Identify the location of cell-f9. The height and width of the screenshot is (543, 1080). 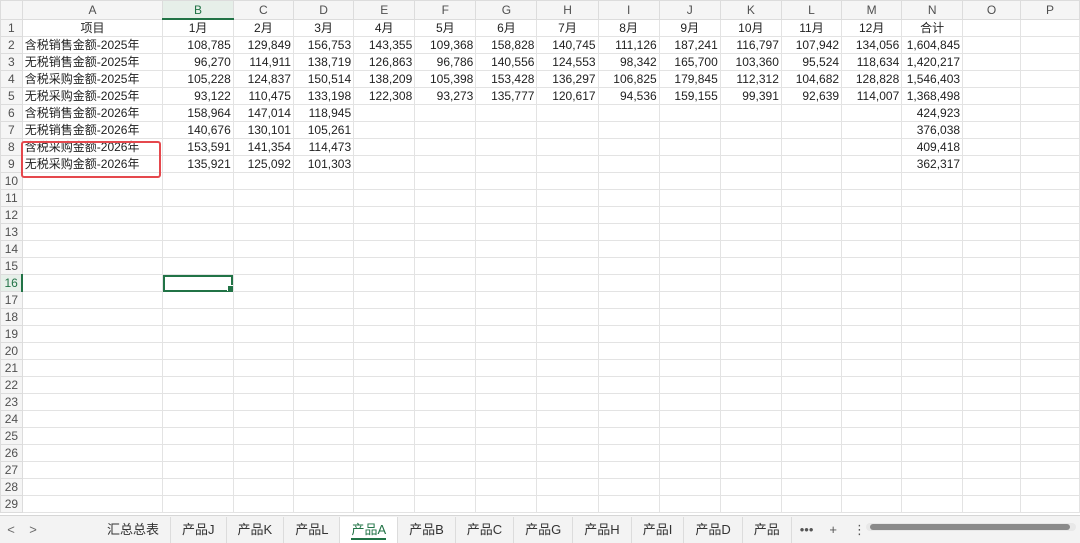
(445, 164).